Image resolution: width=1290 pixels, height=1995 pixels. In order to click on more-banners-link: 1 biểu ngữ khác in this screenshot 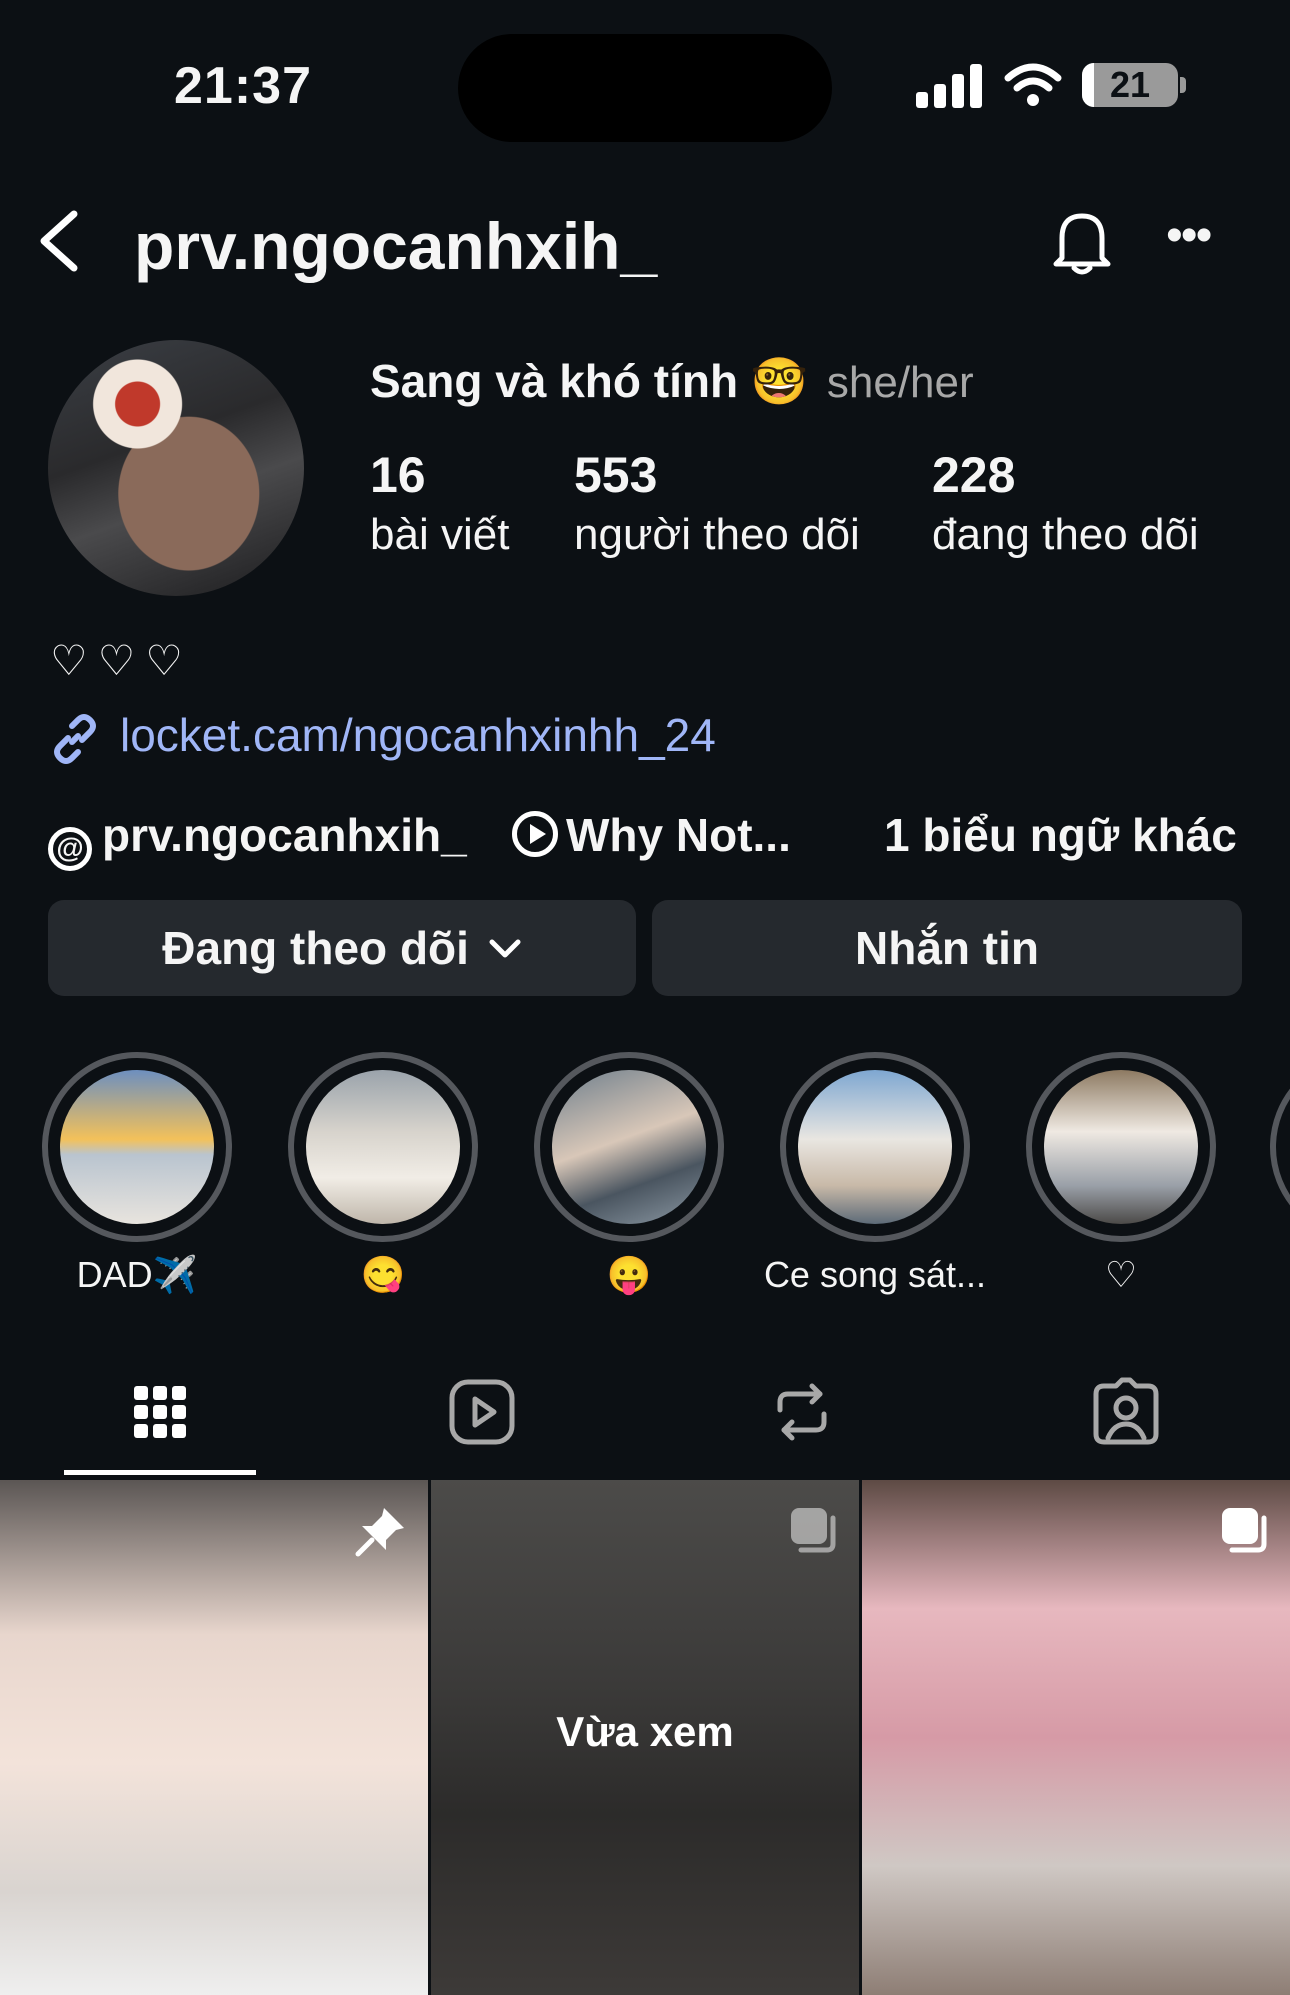, I will do `click(1060, 835)`.